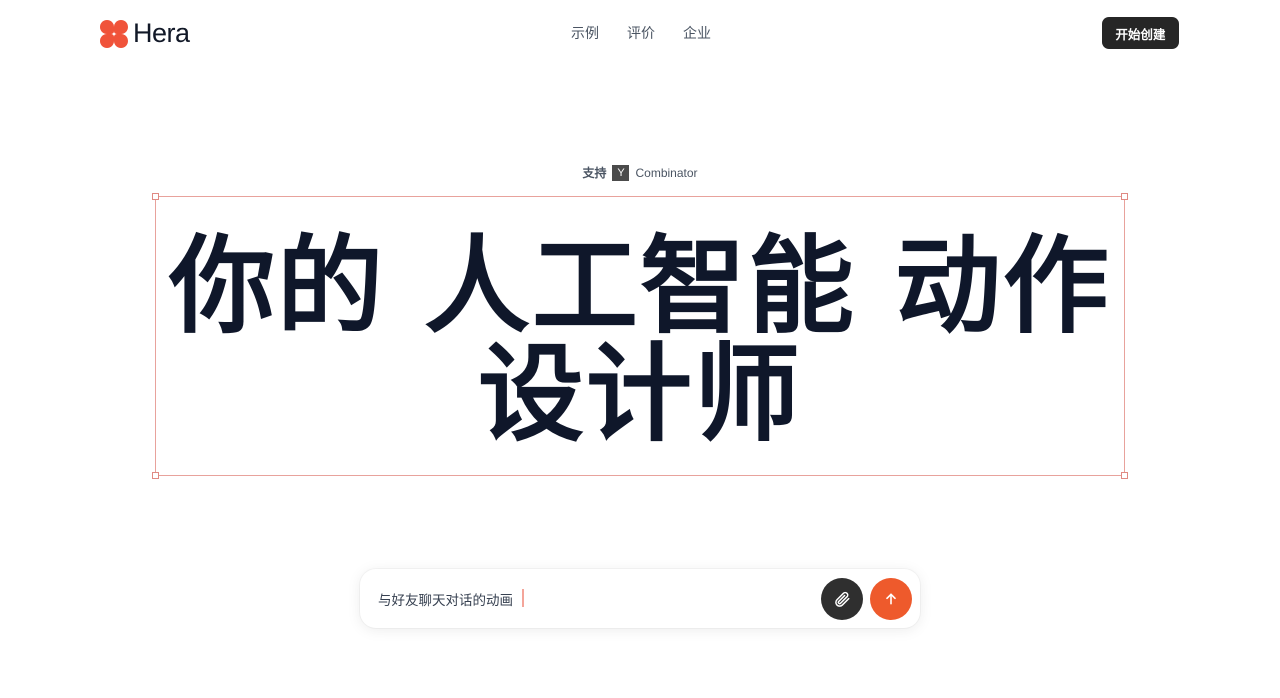  I want to click on attach-button, so click(842, 599).